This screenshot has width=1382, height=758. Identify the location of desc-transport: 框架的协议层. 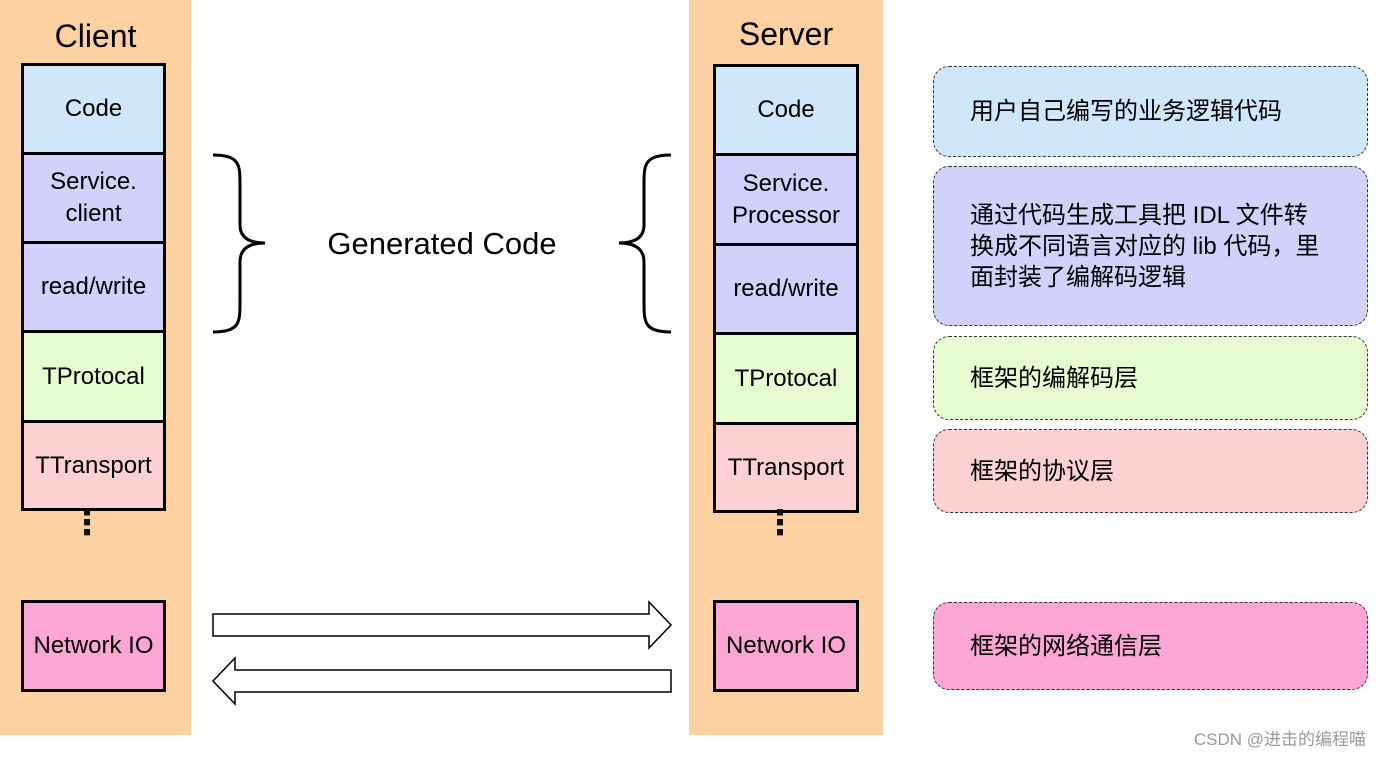
(1150, 471).